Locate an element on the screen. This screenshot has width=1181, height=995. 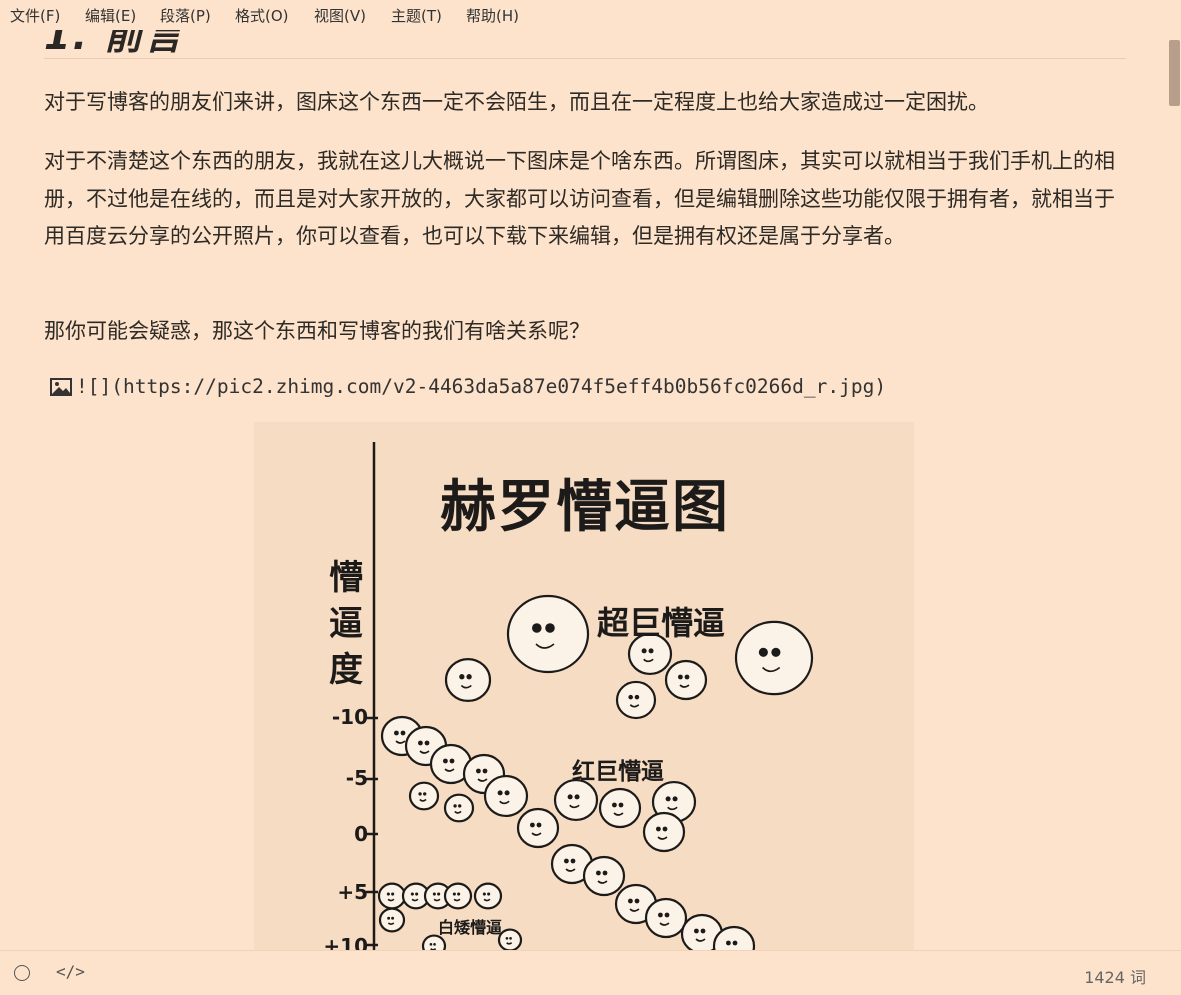
vertical-scrollbar is located at coordinates (1174, 490).